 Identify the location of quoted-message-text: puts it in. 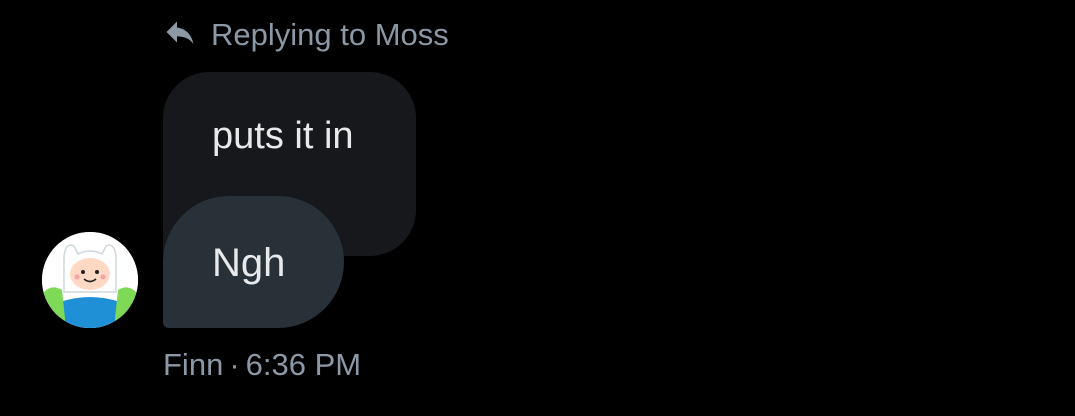
(283, 136).